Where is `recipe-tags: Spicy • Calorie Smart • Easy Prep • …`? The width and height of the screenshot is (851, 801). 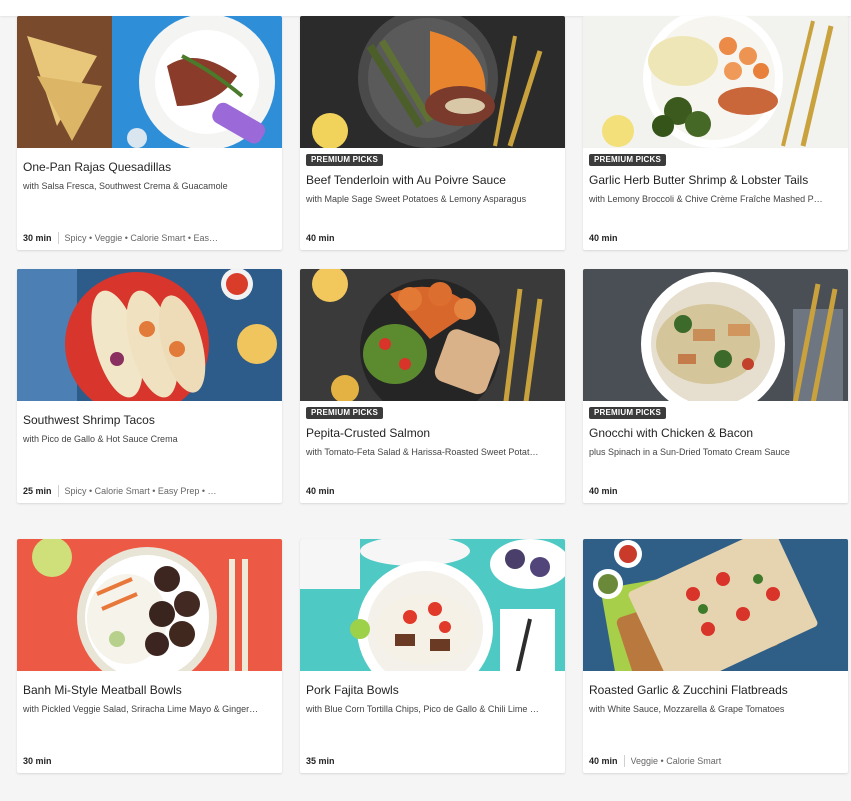
recipe-tags: Spicy • Calorie Smart • Easy Prep • … is located at coordinates (140, 491).